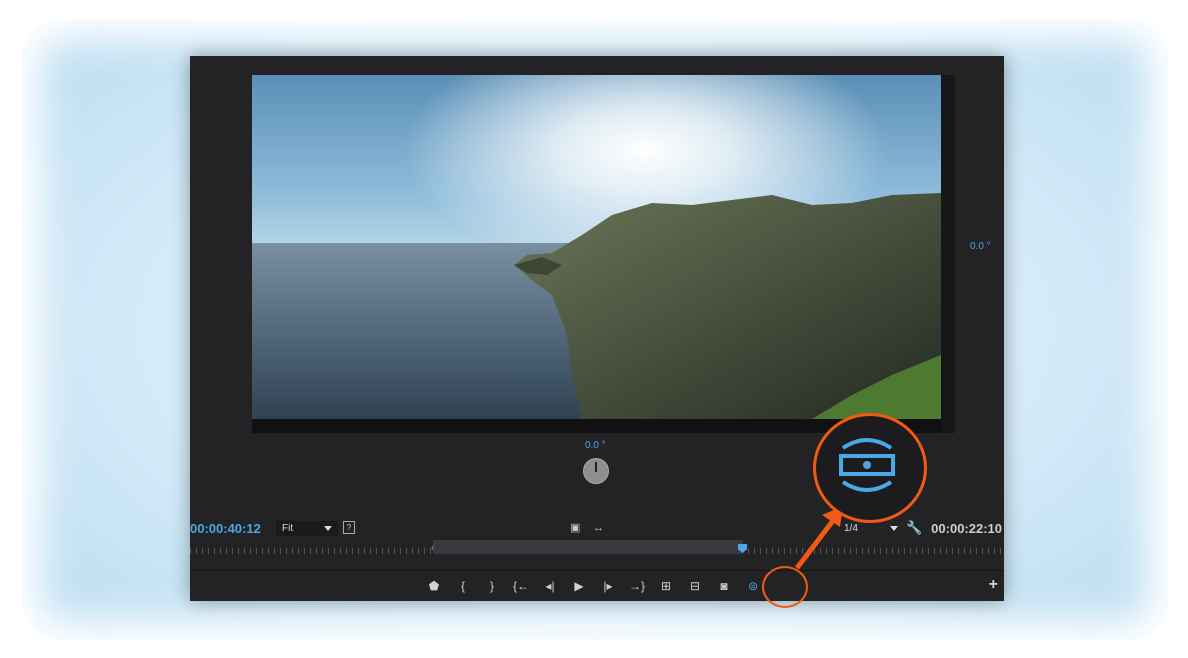 The height and width of the screenshot is (658, 1188). What do you see at coordinates (819, 538) in the screenshot?
I see `callout-arrow` at bounding box center [819, 538].